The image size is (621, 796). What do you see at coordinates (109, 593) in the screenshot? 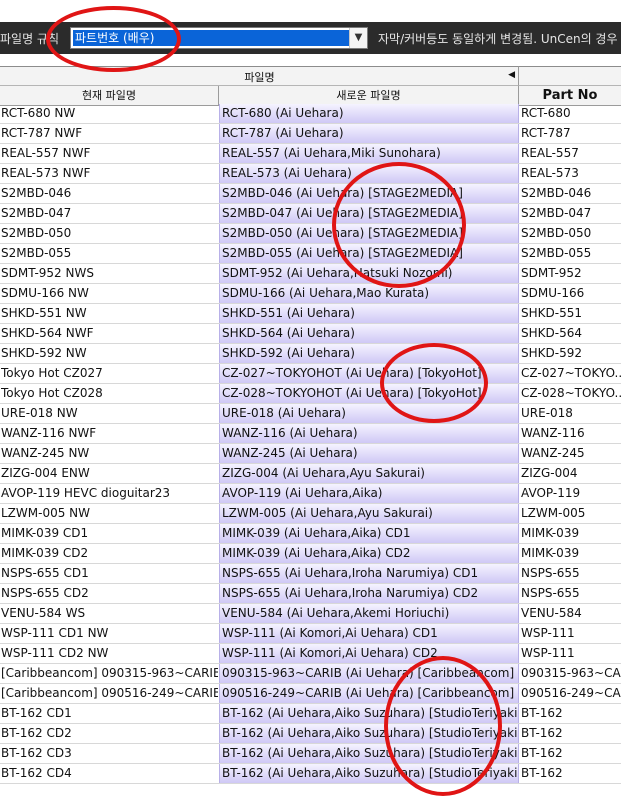
I see `current-filename-cell: NSPS-655 CD2` at bounding box center [109, 593].